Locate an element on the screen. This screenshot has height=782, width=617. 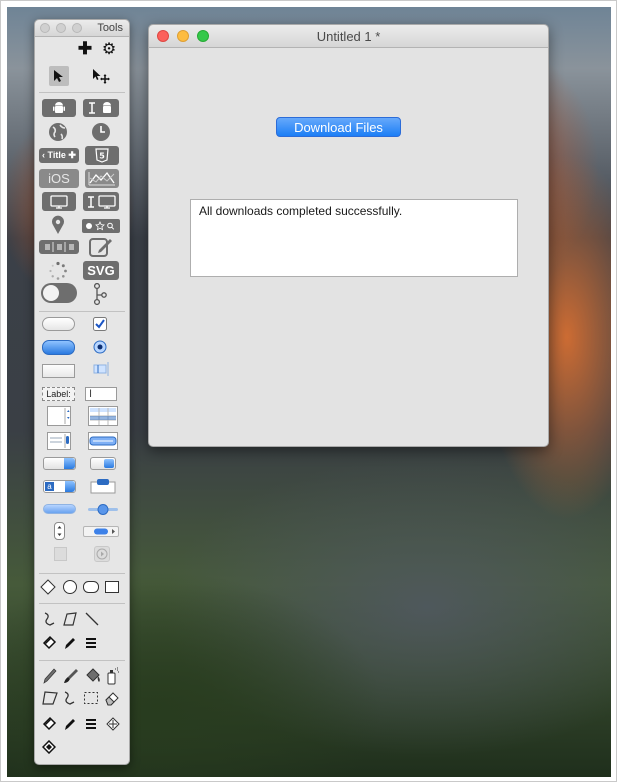
default-button-control is located at coordinates (58, 347).